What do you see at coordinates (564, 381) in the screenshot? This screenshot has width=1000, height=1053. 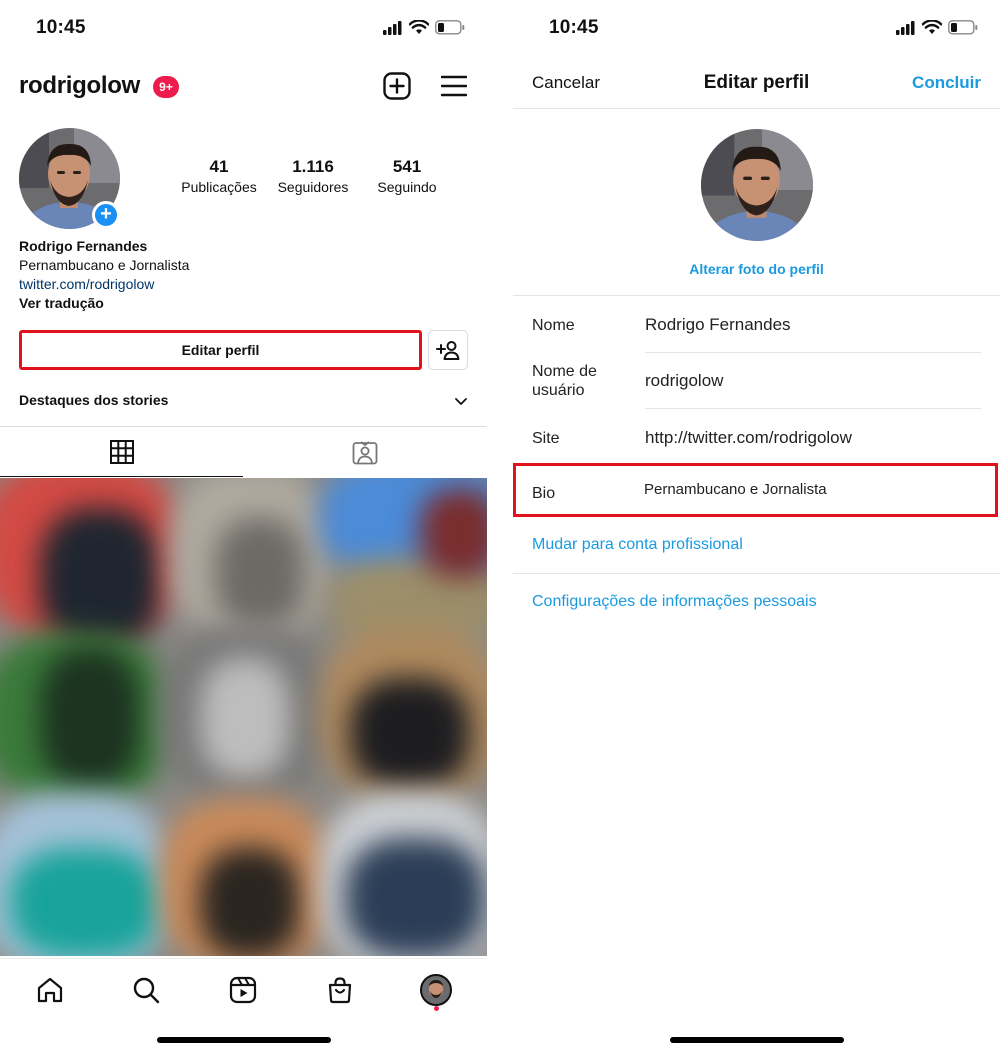 I see `username-label: Nome de usuário` at bounding box center [564, 381].